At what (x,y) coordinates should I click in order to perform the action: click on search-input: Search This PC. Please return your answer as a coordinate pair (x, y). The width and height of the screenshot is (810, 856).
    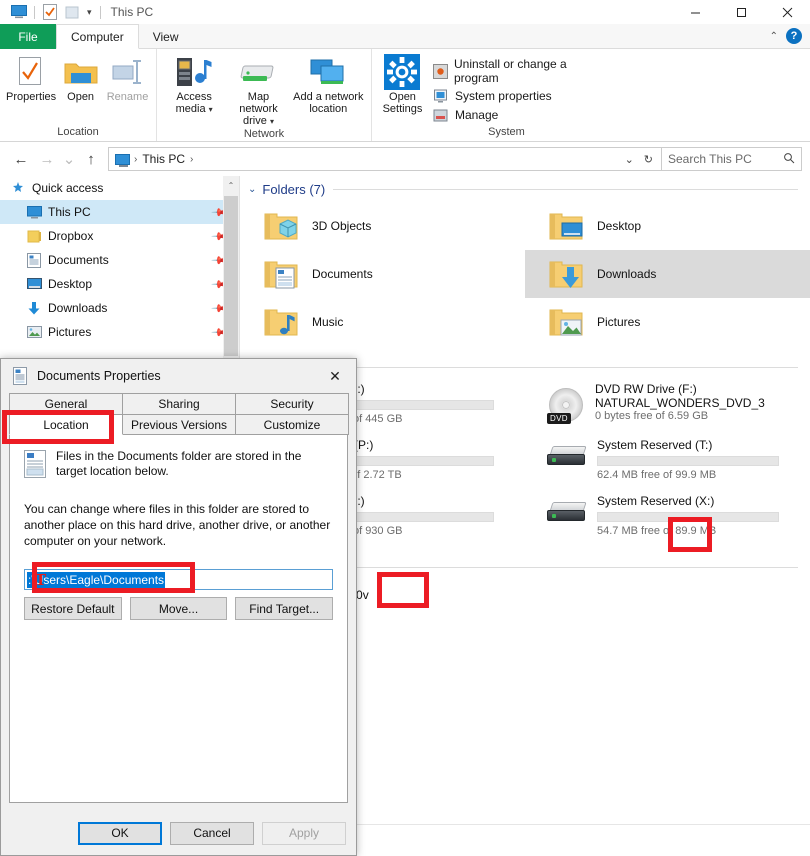
    Looking at the image, I should click on (732, 159).